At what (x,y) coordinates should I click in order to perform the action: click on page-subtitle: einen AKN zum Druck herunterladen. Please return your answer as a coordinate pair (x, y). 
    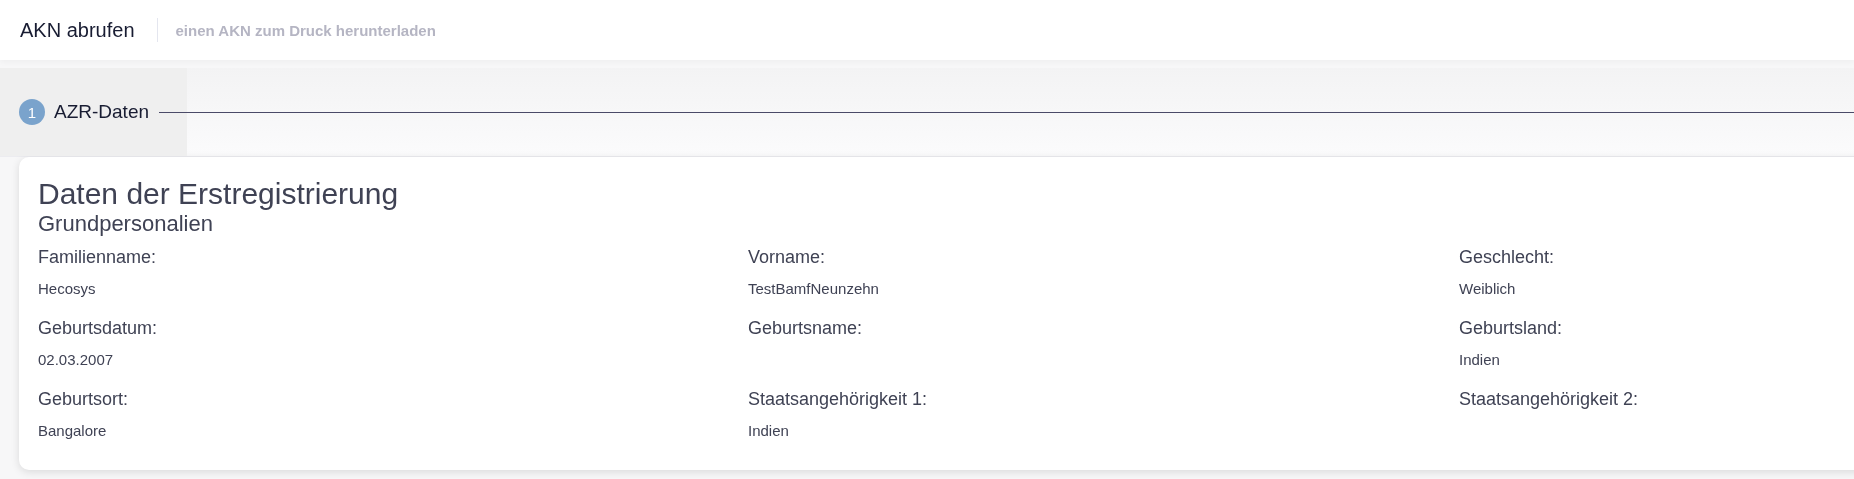
    Looking at the image, I should click on (305, 30).